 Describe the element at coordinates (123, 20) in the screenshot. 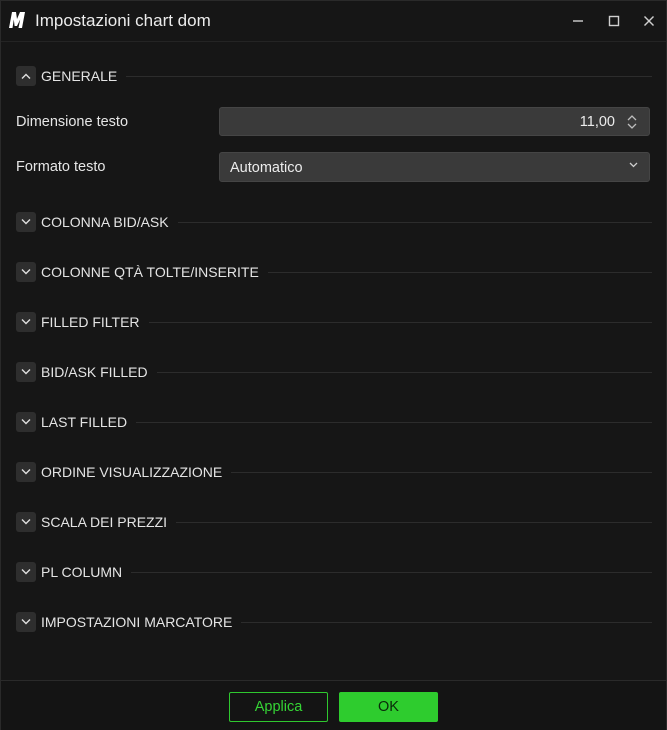

I see `window-title: Impostazioni chart dom` at that location.